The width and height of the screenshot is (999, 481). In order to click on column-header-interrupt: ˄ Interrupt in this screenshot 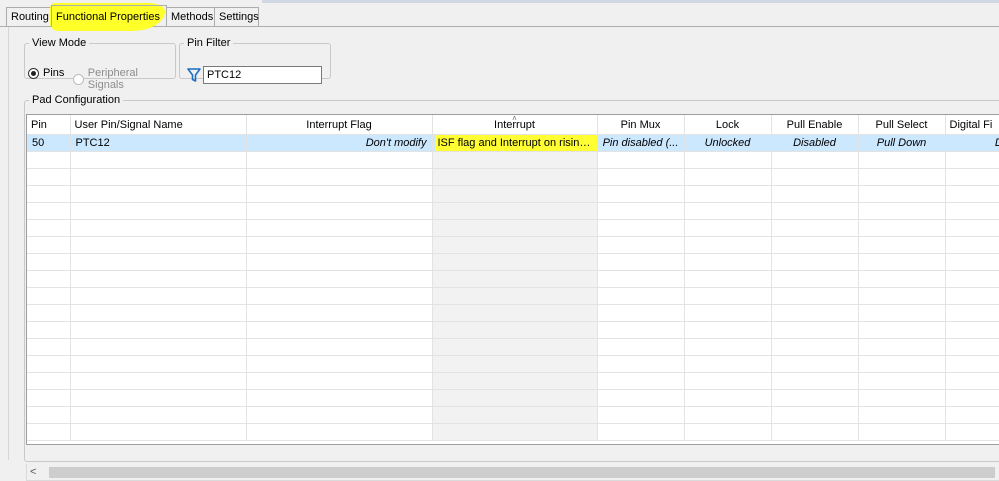, I will do `click(515, 125)`.